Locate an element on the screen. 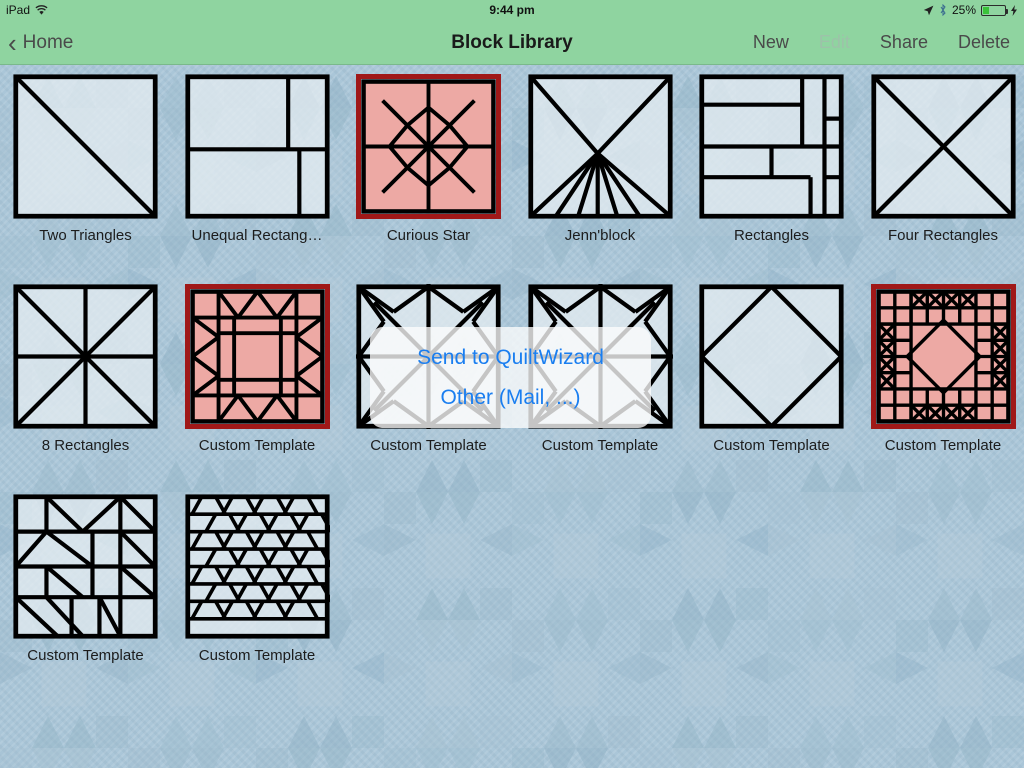 This screenshot has height=768, width=1024. block-thumbnail-eight-rect is located at coordinates (85, 356).